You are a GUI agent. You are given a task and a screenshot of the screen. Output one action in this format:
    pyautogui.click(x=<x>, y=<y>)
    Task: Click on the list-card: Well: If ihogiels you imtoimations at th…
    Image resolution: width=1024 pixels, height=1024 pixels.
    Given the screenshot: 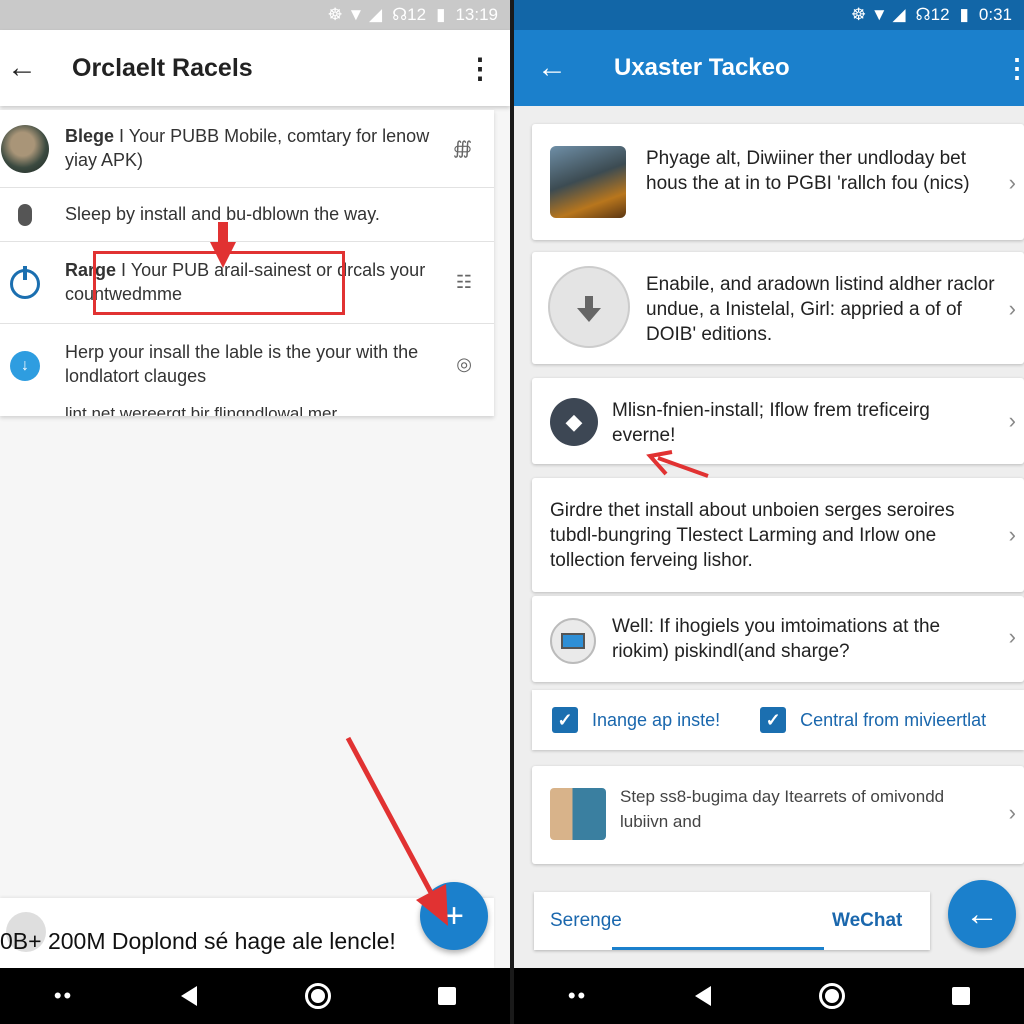 What is the action you would take?
    pyautogui.click(x=778, y=639)
    